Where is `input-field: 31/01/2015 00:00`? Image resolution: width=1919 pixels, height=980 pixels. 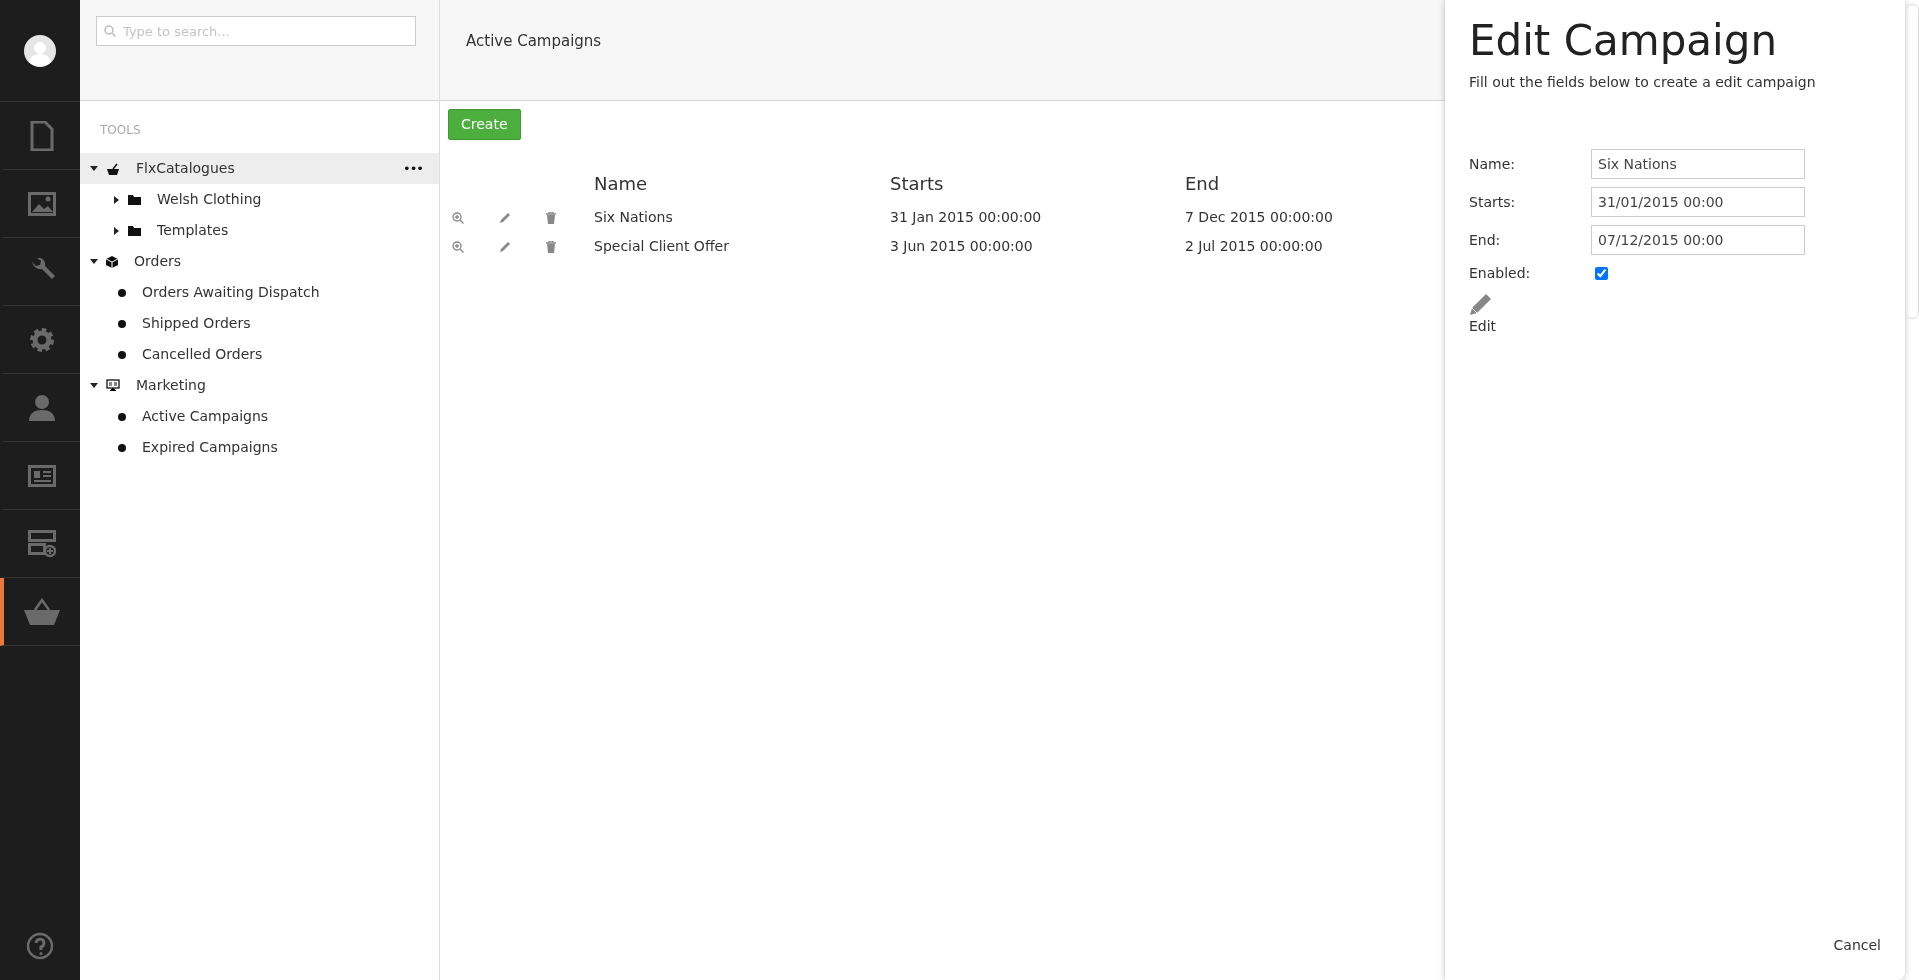
input-field: 31/01/2015 00:00 is located at coordinates (1698, 202).